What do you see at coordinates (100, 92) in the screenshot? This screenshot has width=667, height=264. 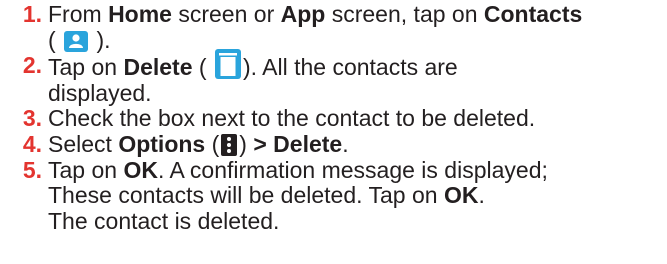 I see `step-text: displayed.` at bounding box center [100, 92].